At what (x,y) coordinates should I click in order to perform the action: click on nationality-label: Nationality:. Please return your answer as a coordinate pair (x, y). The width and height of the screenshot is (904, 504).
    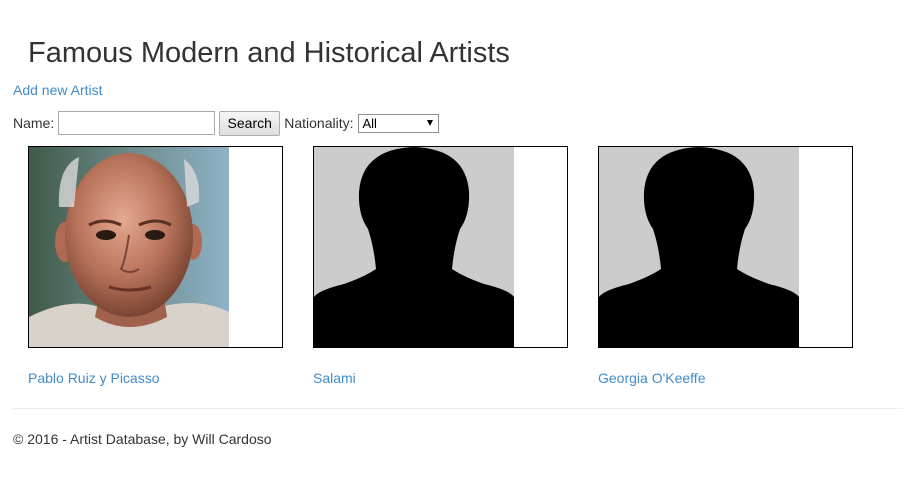
    Looking at the image, I should click on (319, 123).